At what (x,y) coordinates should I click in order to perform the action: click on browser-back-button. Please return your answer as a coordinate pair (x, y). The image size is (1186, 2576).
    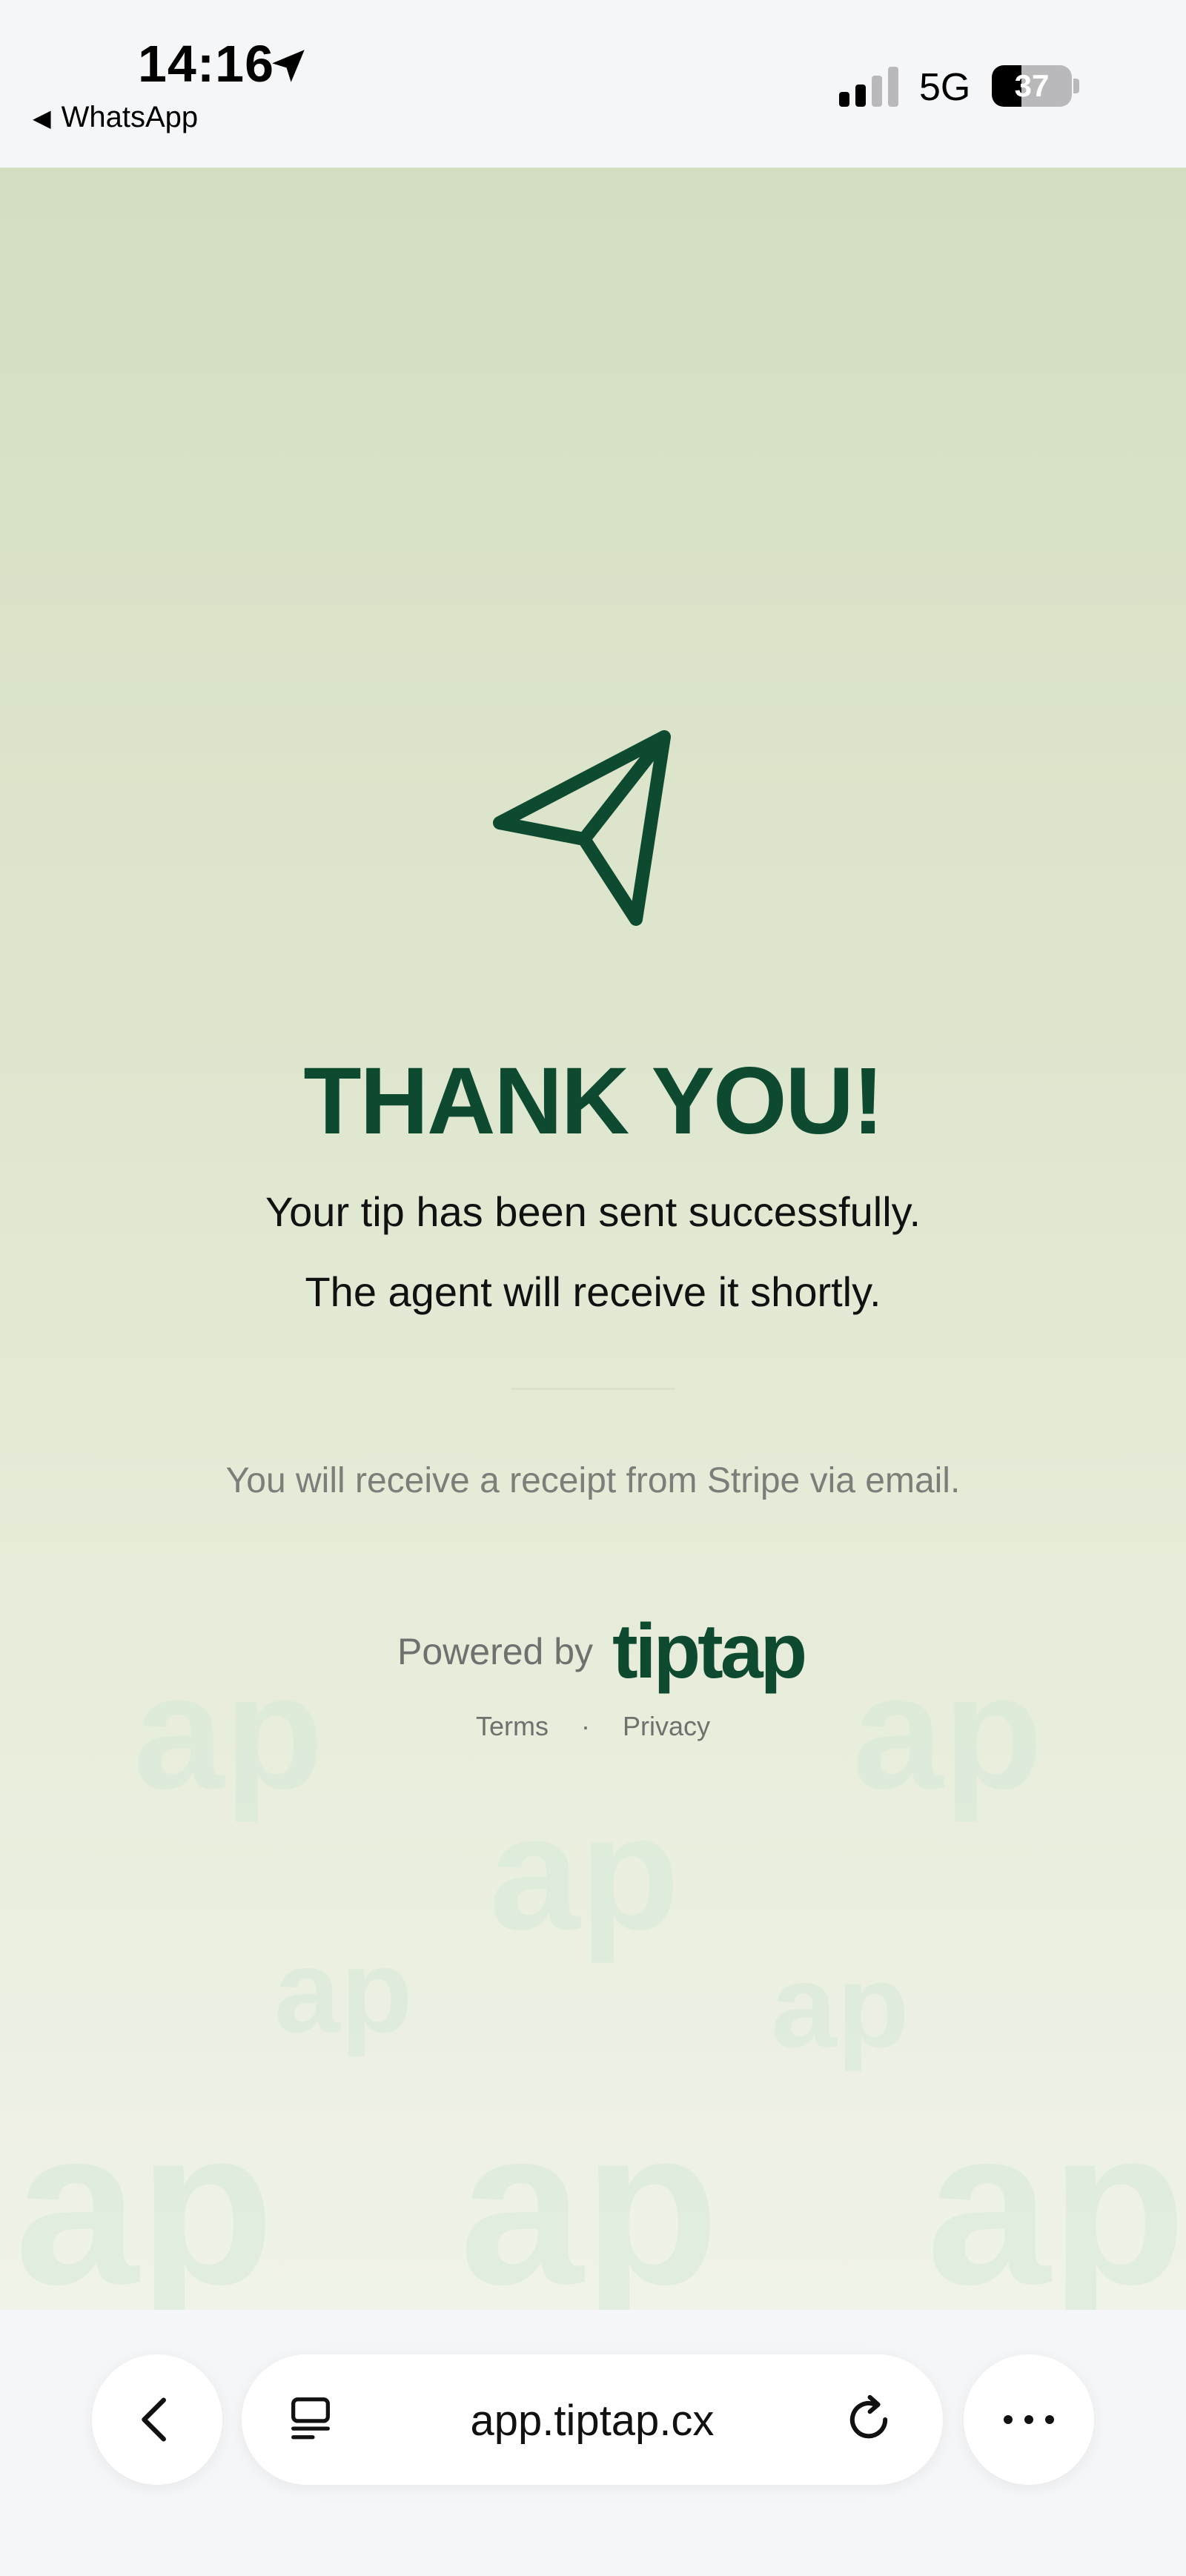
    Looking at the image, I should click on (157, 2419).